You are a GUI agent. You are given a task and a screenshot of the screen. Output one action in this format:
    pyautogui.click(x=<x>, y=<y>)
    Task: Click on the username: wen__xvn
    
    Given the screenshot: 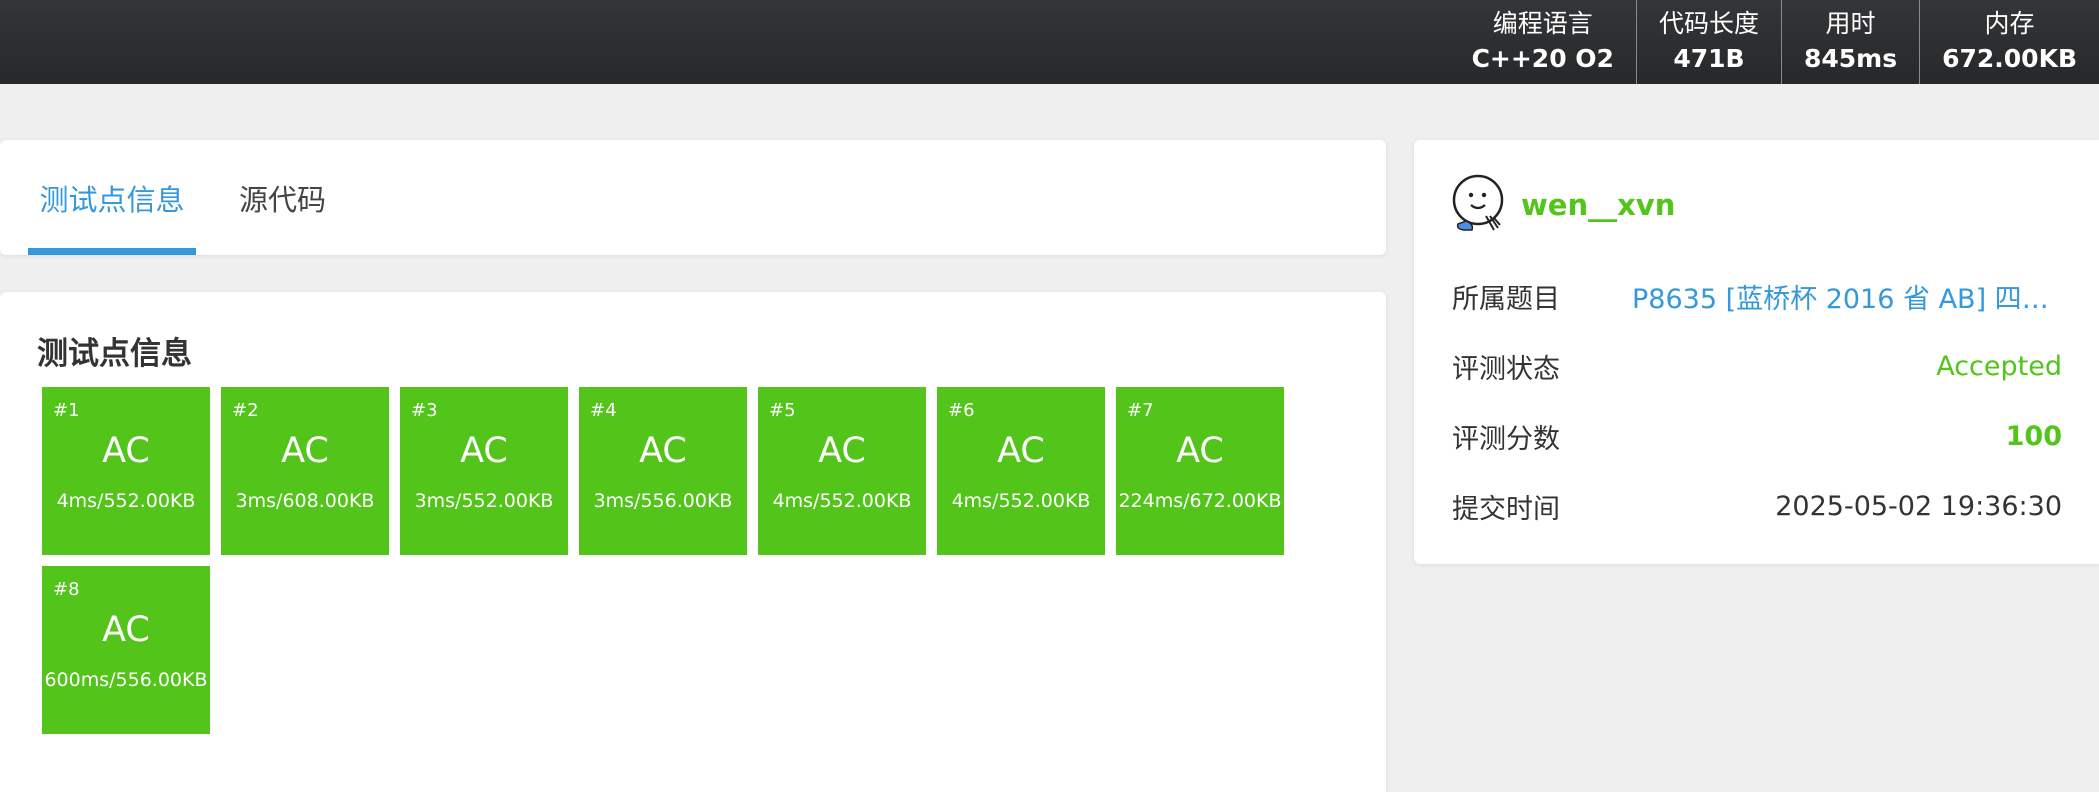 What is the action you would take?
    pyautogui.click(x=1598, y=205)
    